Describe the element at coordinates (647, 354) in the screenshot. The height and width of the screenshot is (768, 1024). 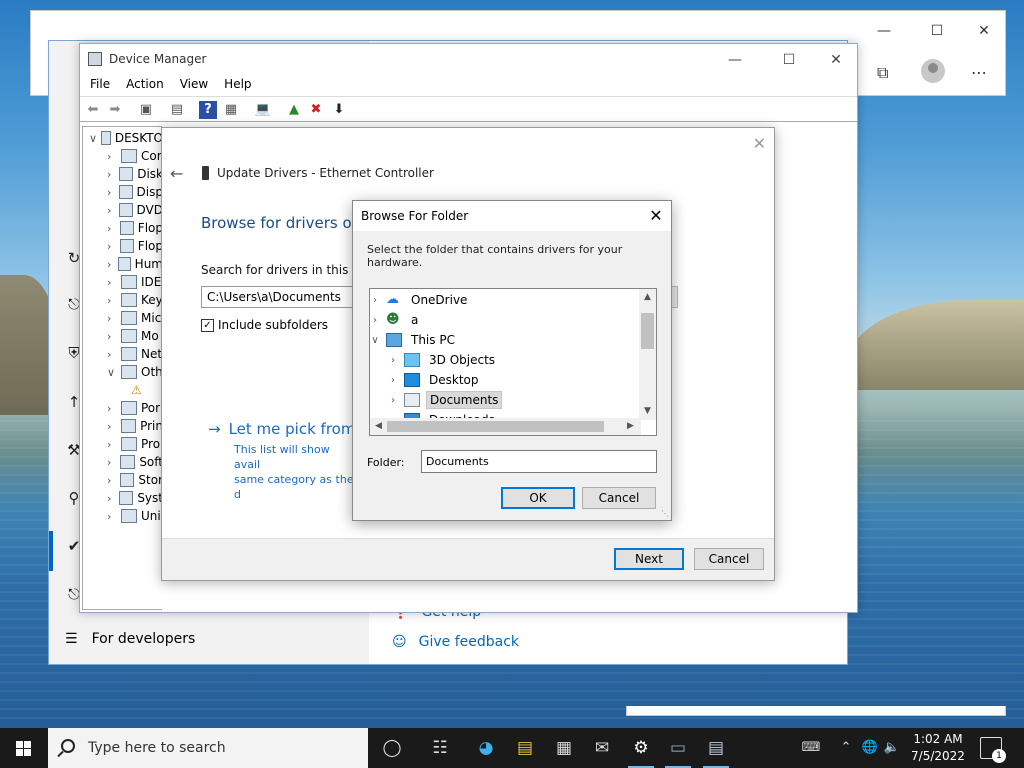
I see `vertical-scrollbar: ▲ ▼` at that location.